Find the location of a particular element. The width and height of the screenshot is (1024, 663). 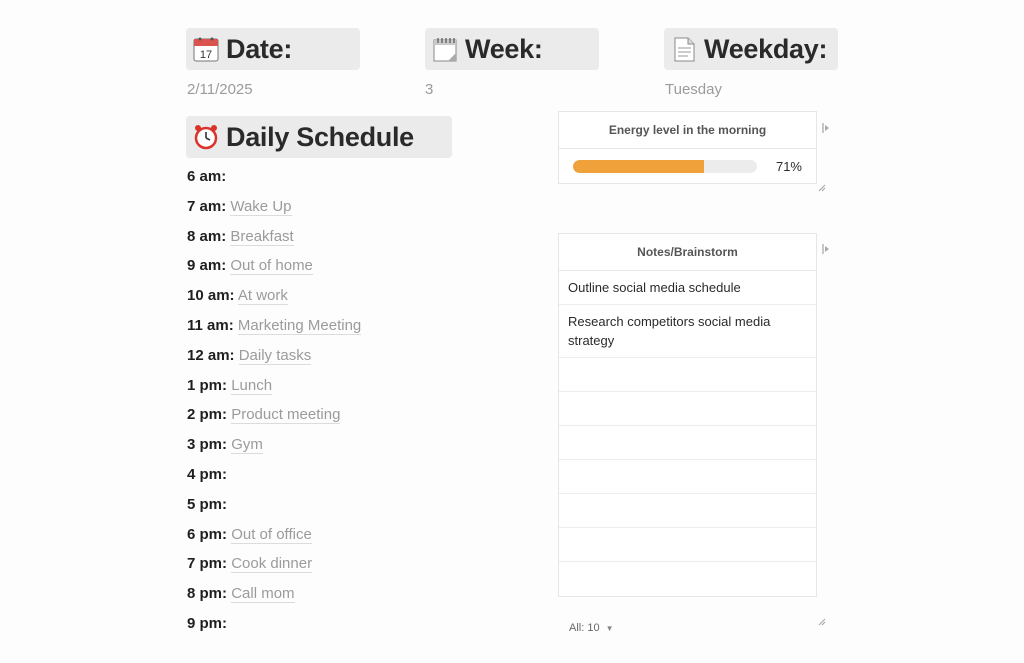

schedule-row: 8 am: Breakfast is located at coordinates (274, 242).